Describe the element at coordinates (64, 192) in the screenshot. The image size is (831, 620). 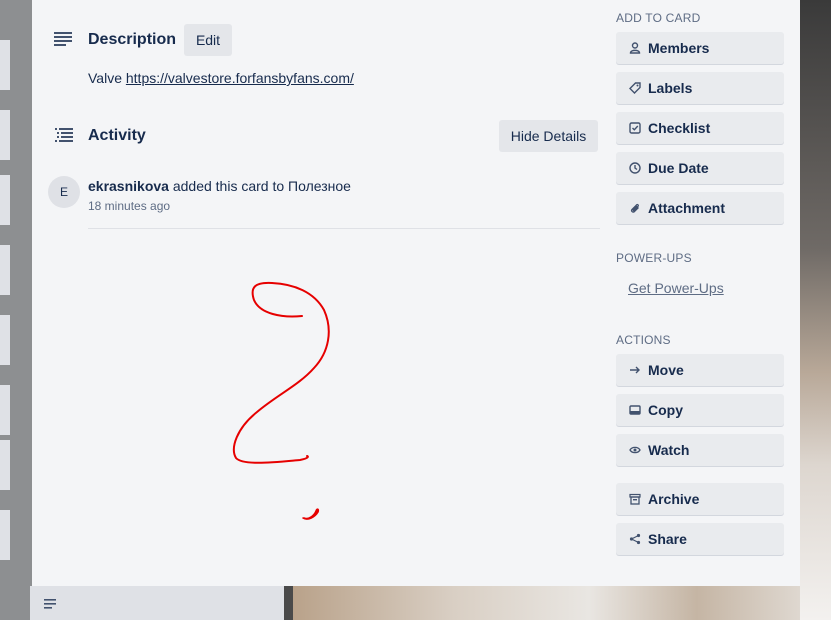
I see `avatar: E` at that location.